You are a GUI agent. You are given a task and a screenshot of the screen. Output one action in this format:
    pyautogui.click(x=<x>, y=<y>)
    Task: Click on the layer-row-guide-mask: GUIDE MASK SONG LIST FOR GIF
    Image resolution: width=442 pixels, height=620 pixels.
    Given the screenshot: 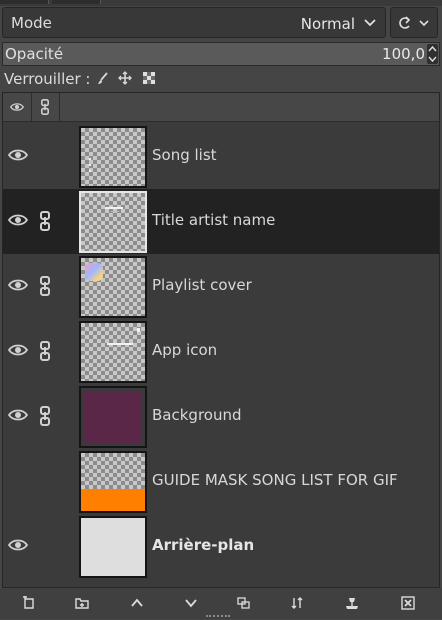 What is the action you would take?
    pyautogui.click(x=221, y=481)
    